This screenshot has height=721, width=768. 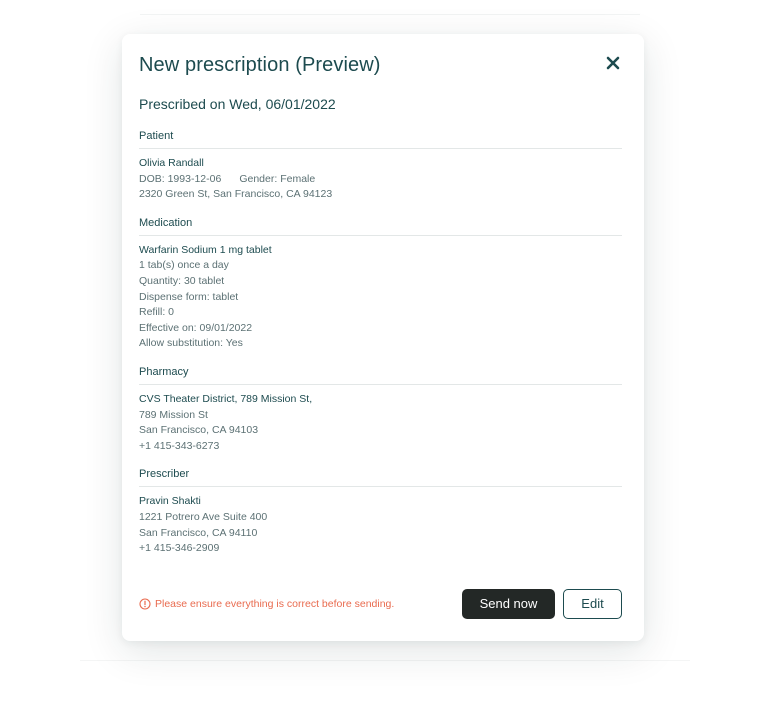 I want to click on medication-directions: 1 tab(s) once a day, so click(x=184, y=265).